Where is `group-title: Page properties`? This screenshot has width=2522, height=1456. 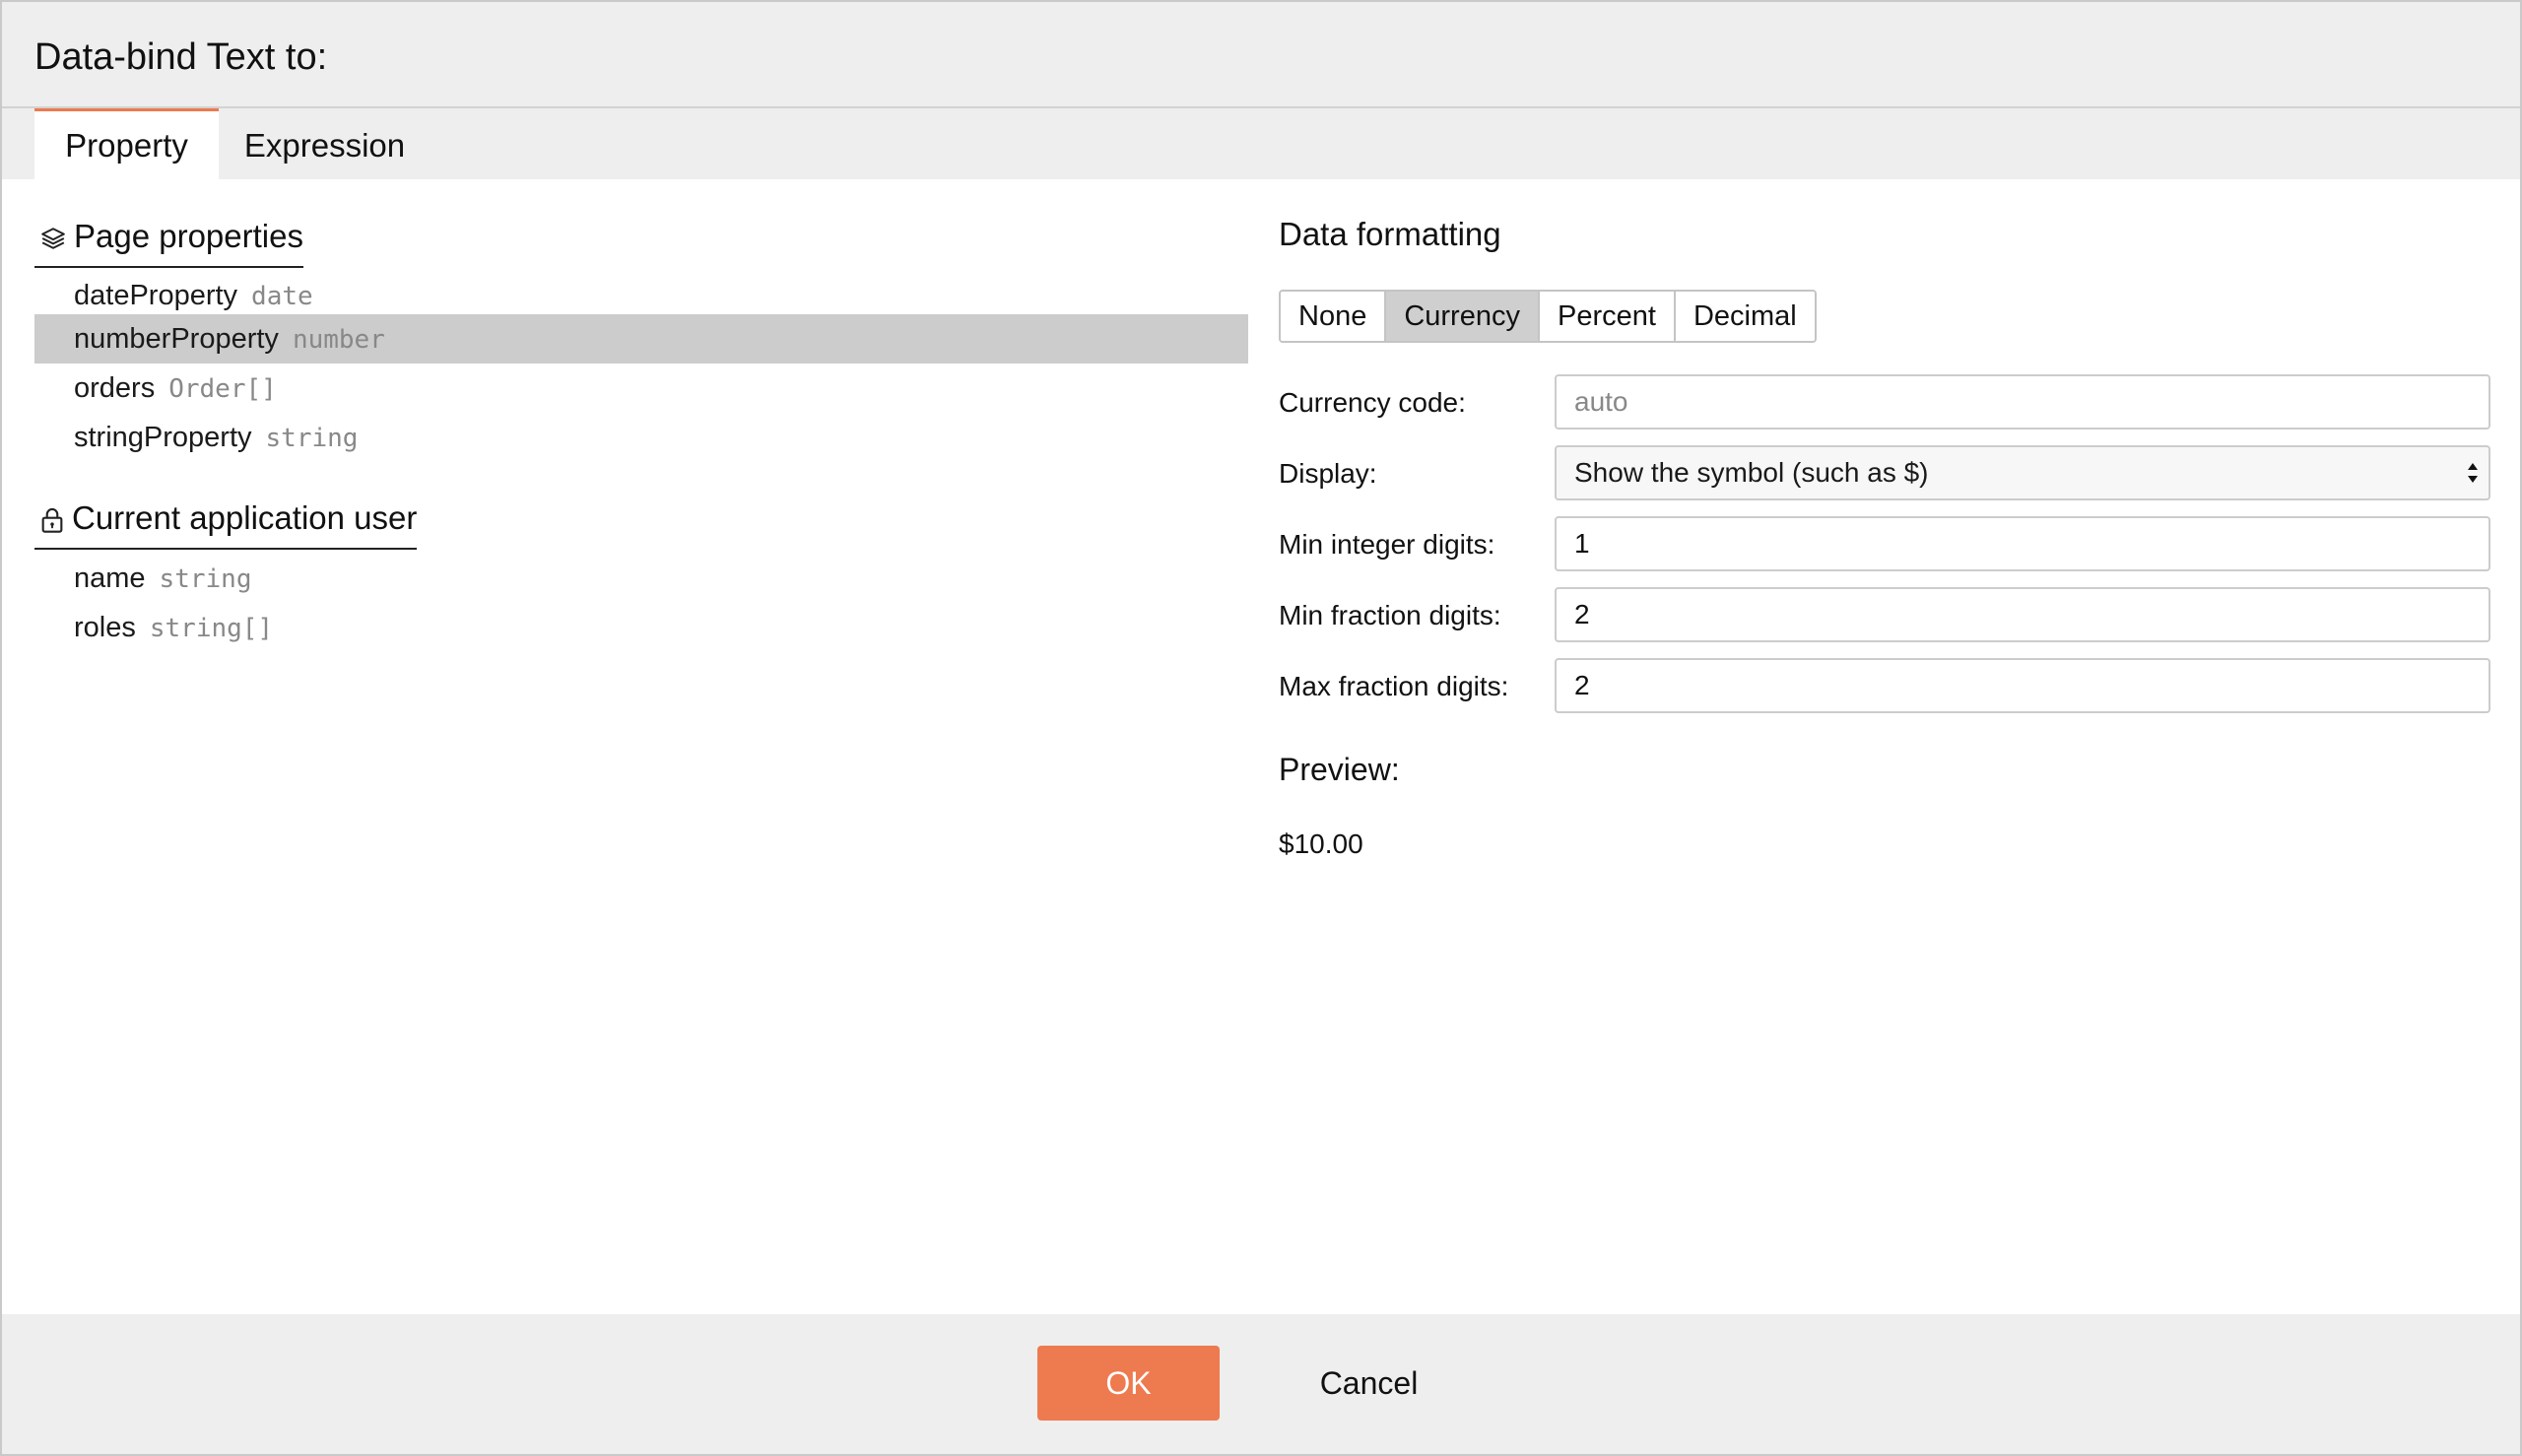 group-title: Page properties is located at coordinates (188, 236).